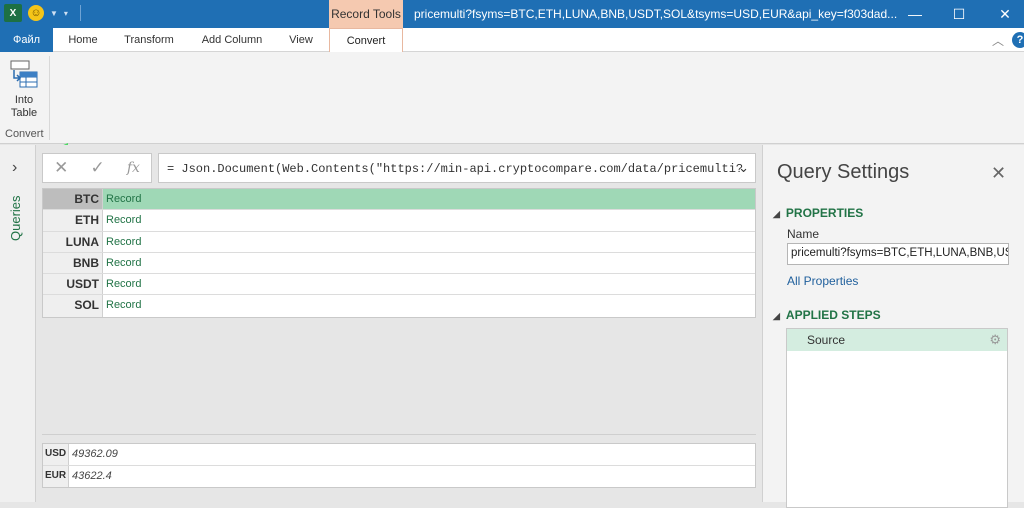 The image size is (1024, 508). What do you see at coordinates (83, 40) in the screenshot?
I see `tab-home: Home` at bounding box center [83, 40].